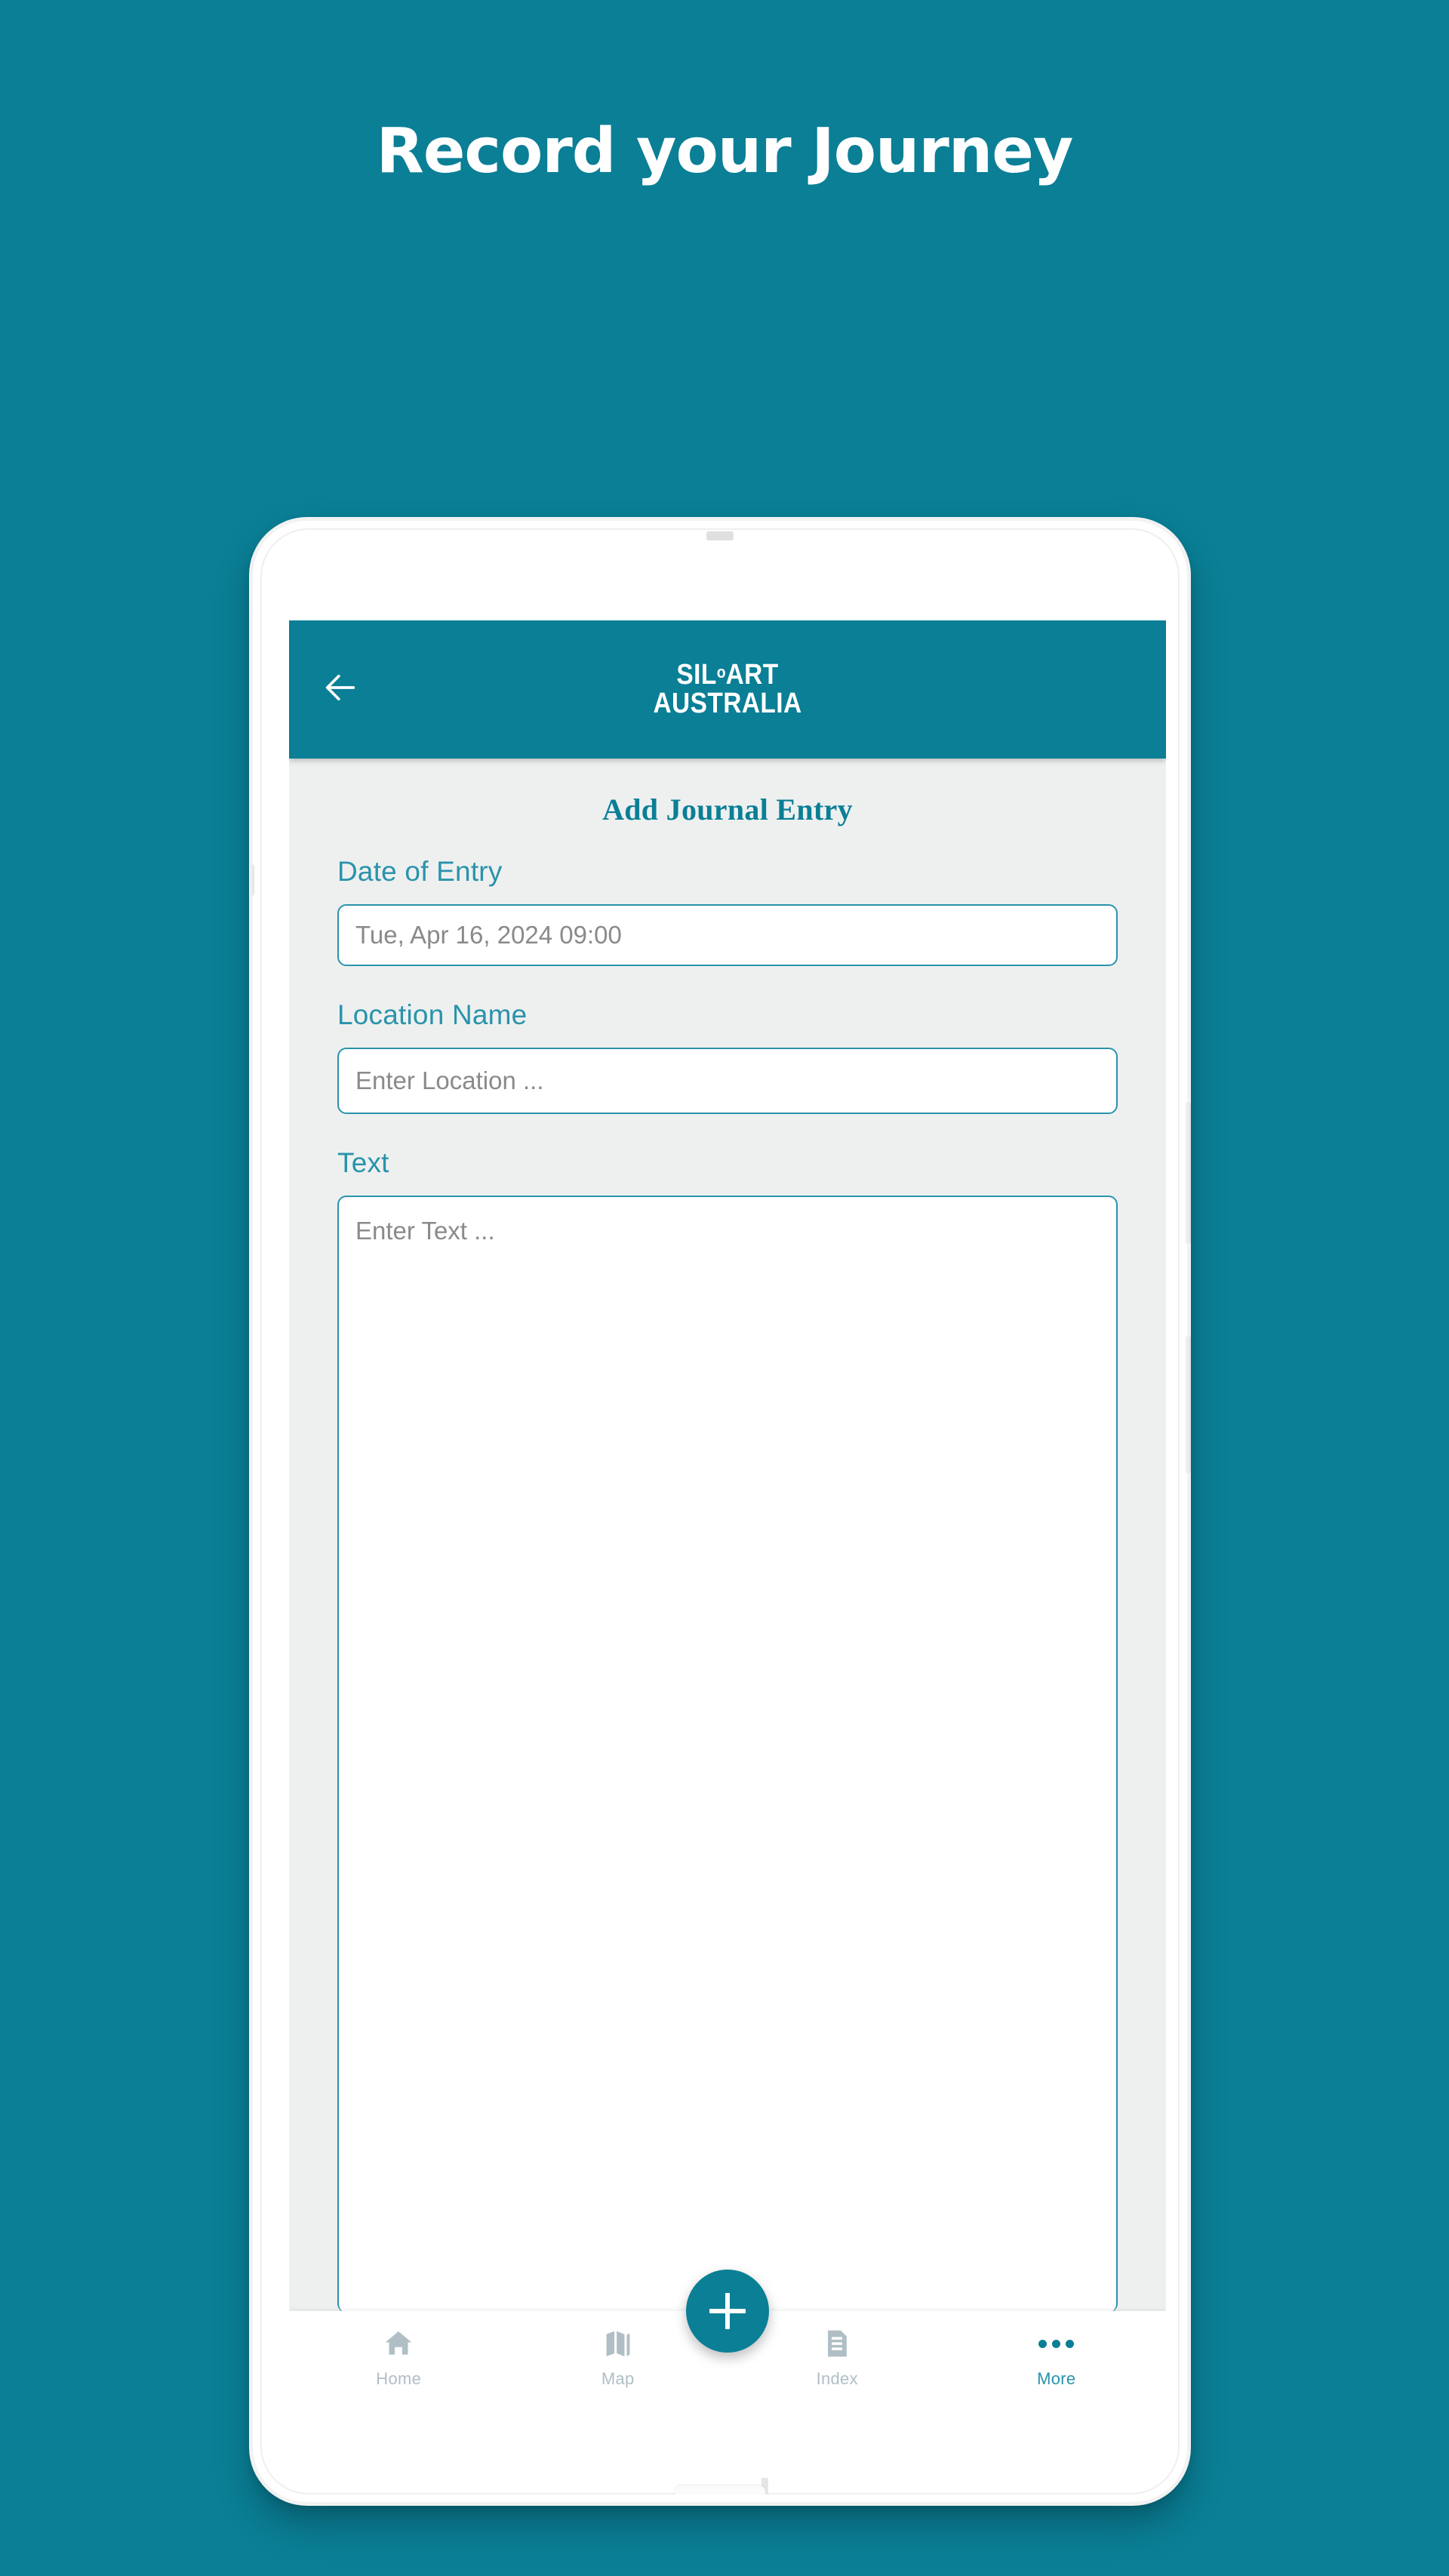 This screenshot has height=2576, width=1449. Describe the element at coordinates (432, 1015) in the screenshot. I see `location-name-label: Location Name` at that location.